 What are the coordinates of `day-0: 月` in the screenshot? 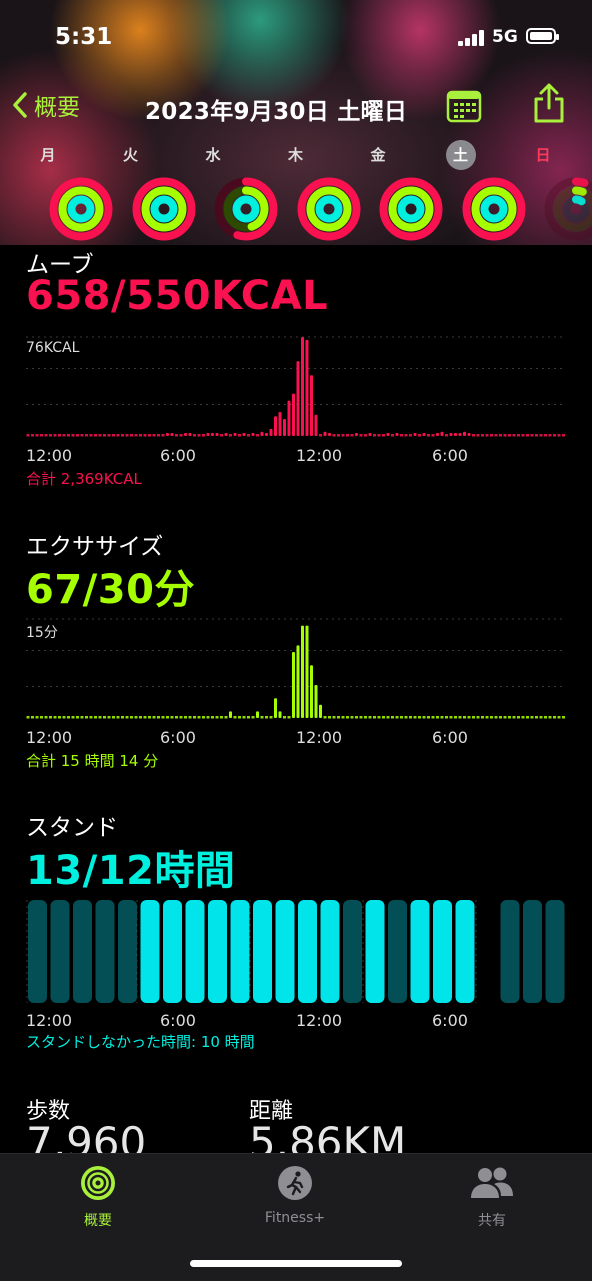 It's located at (48, 155).